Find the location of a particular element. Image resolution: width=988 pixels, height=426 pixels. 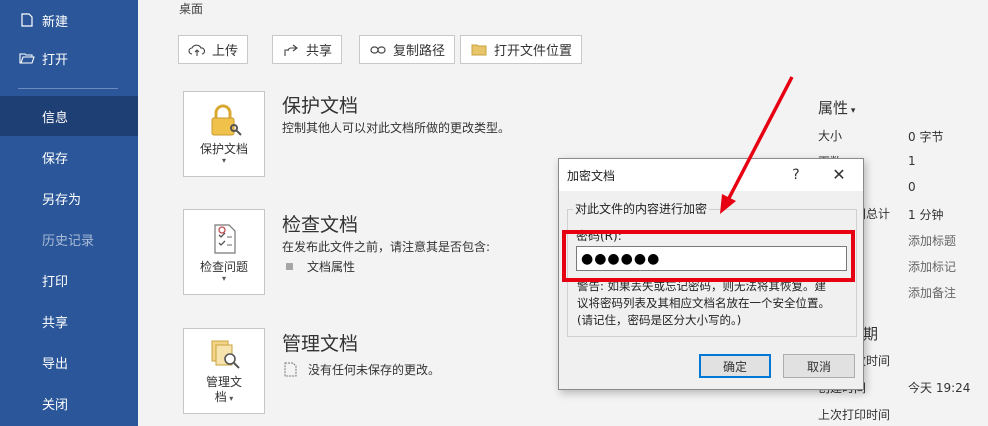

add-title-field: 添加标题 is located at coordinates (932, 240).